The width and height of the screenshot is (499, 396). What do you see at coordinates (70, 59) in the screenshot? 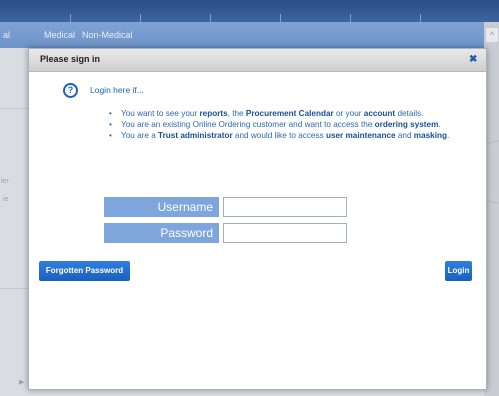
I see `dialog-title: Please sign in` at bounding box center [70, 59].